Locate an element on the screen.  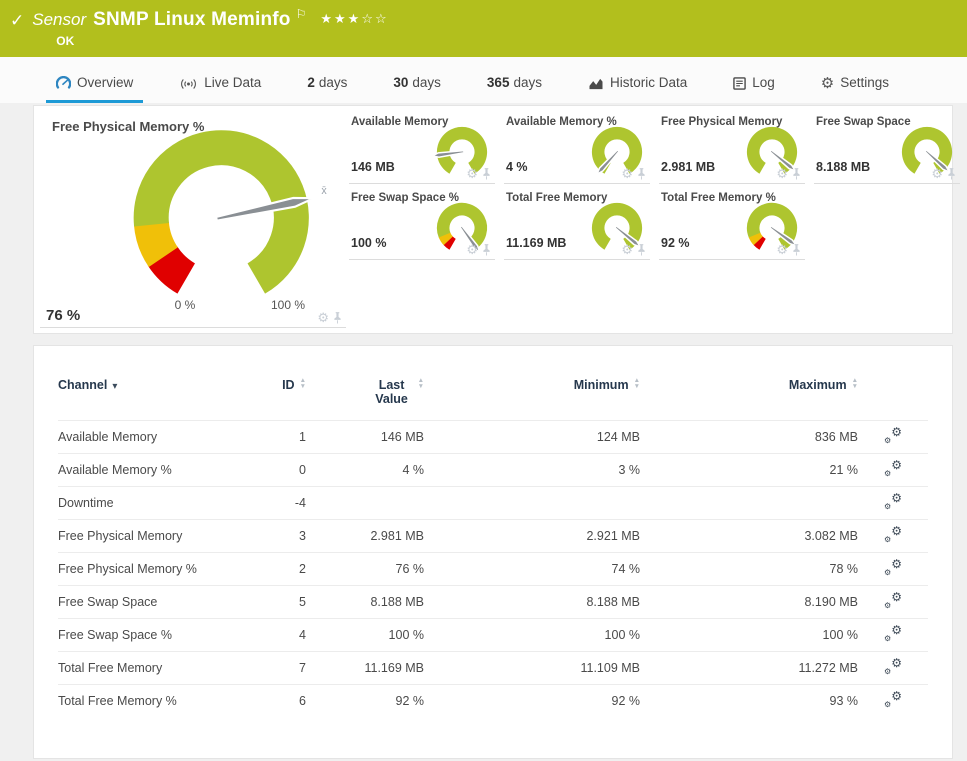
channel-gauge-available-memory: Available Memory 146 MB ⚙ is located at coordinates (422, 148).